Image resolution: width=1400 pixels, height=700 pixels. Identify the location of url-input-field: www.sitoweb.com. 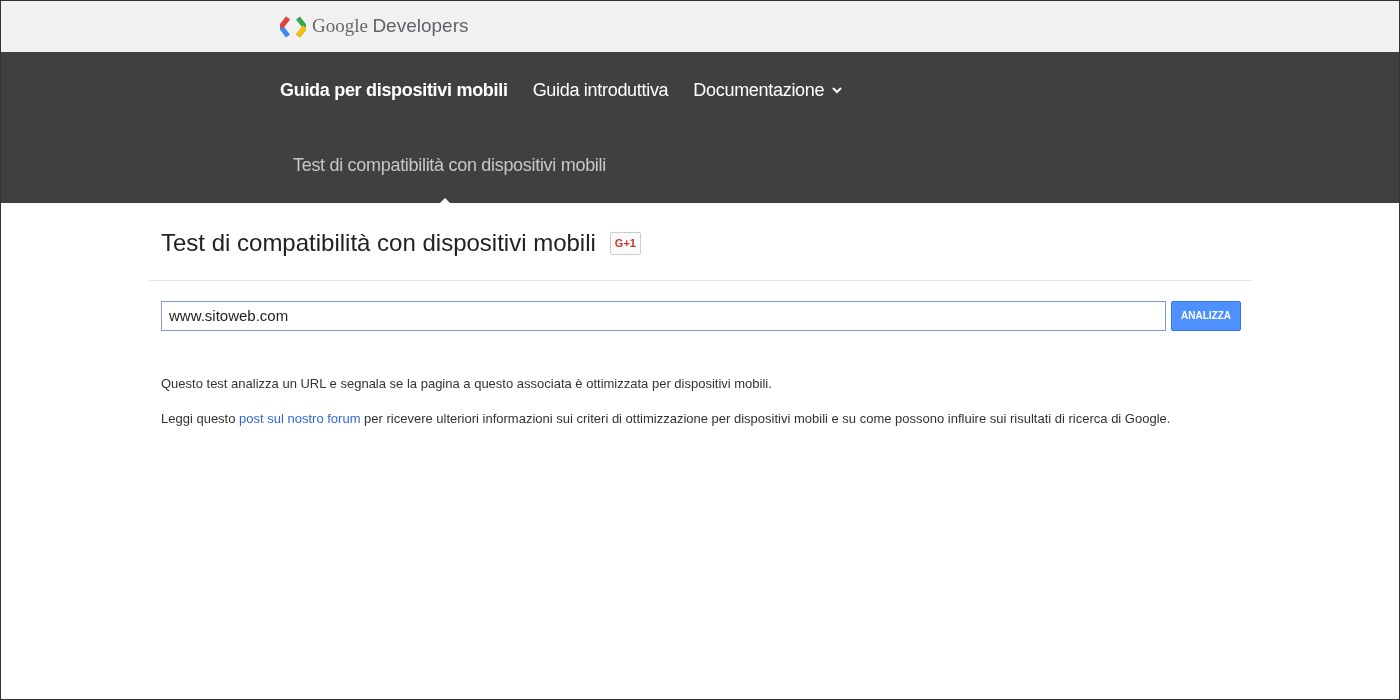
(663, 315).